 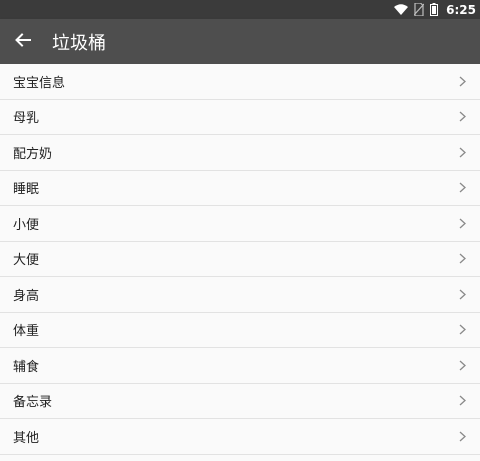 I want to click on list-item-label: 其他, so click(x=26, y=438).